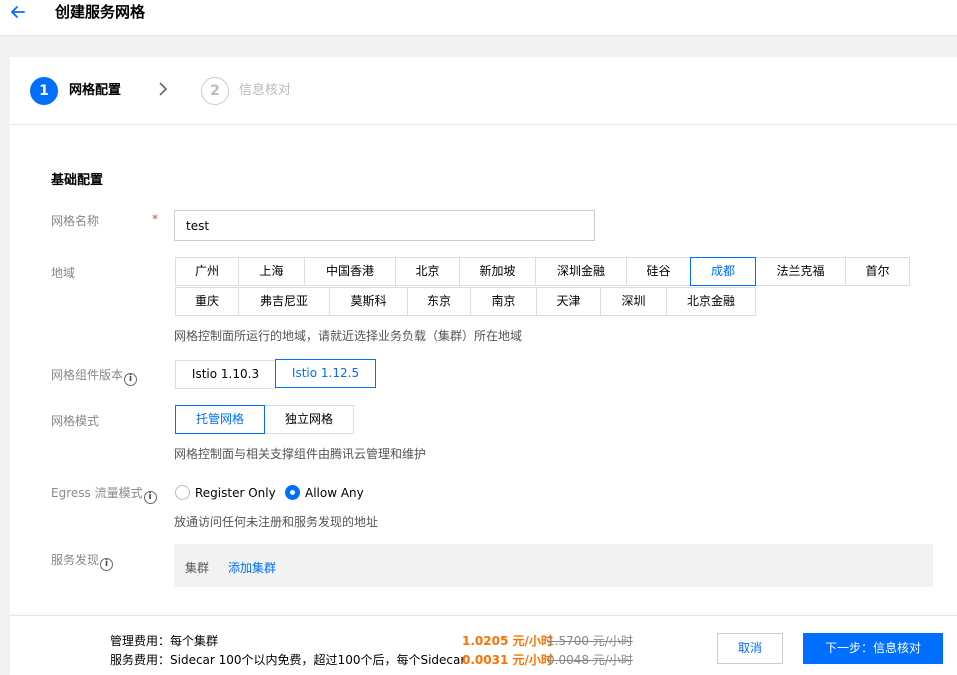 Image resolution: width=957 pixels, height=675 pixels. I want to click on region-option: 法兰克福, so click(800, 271).